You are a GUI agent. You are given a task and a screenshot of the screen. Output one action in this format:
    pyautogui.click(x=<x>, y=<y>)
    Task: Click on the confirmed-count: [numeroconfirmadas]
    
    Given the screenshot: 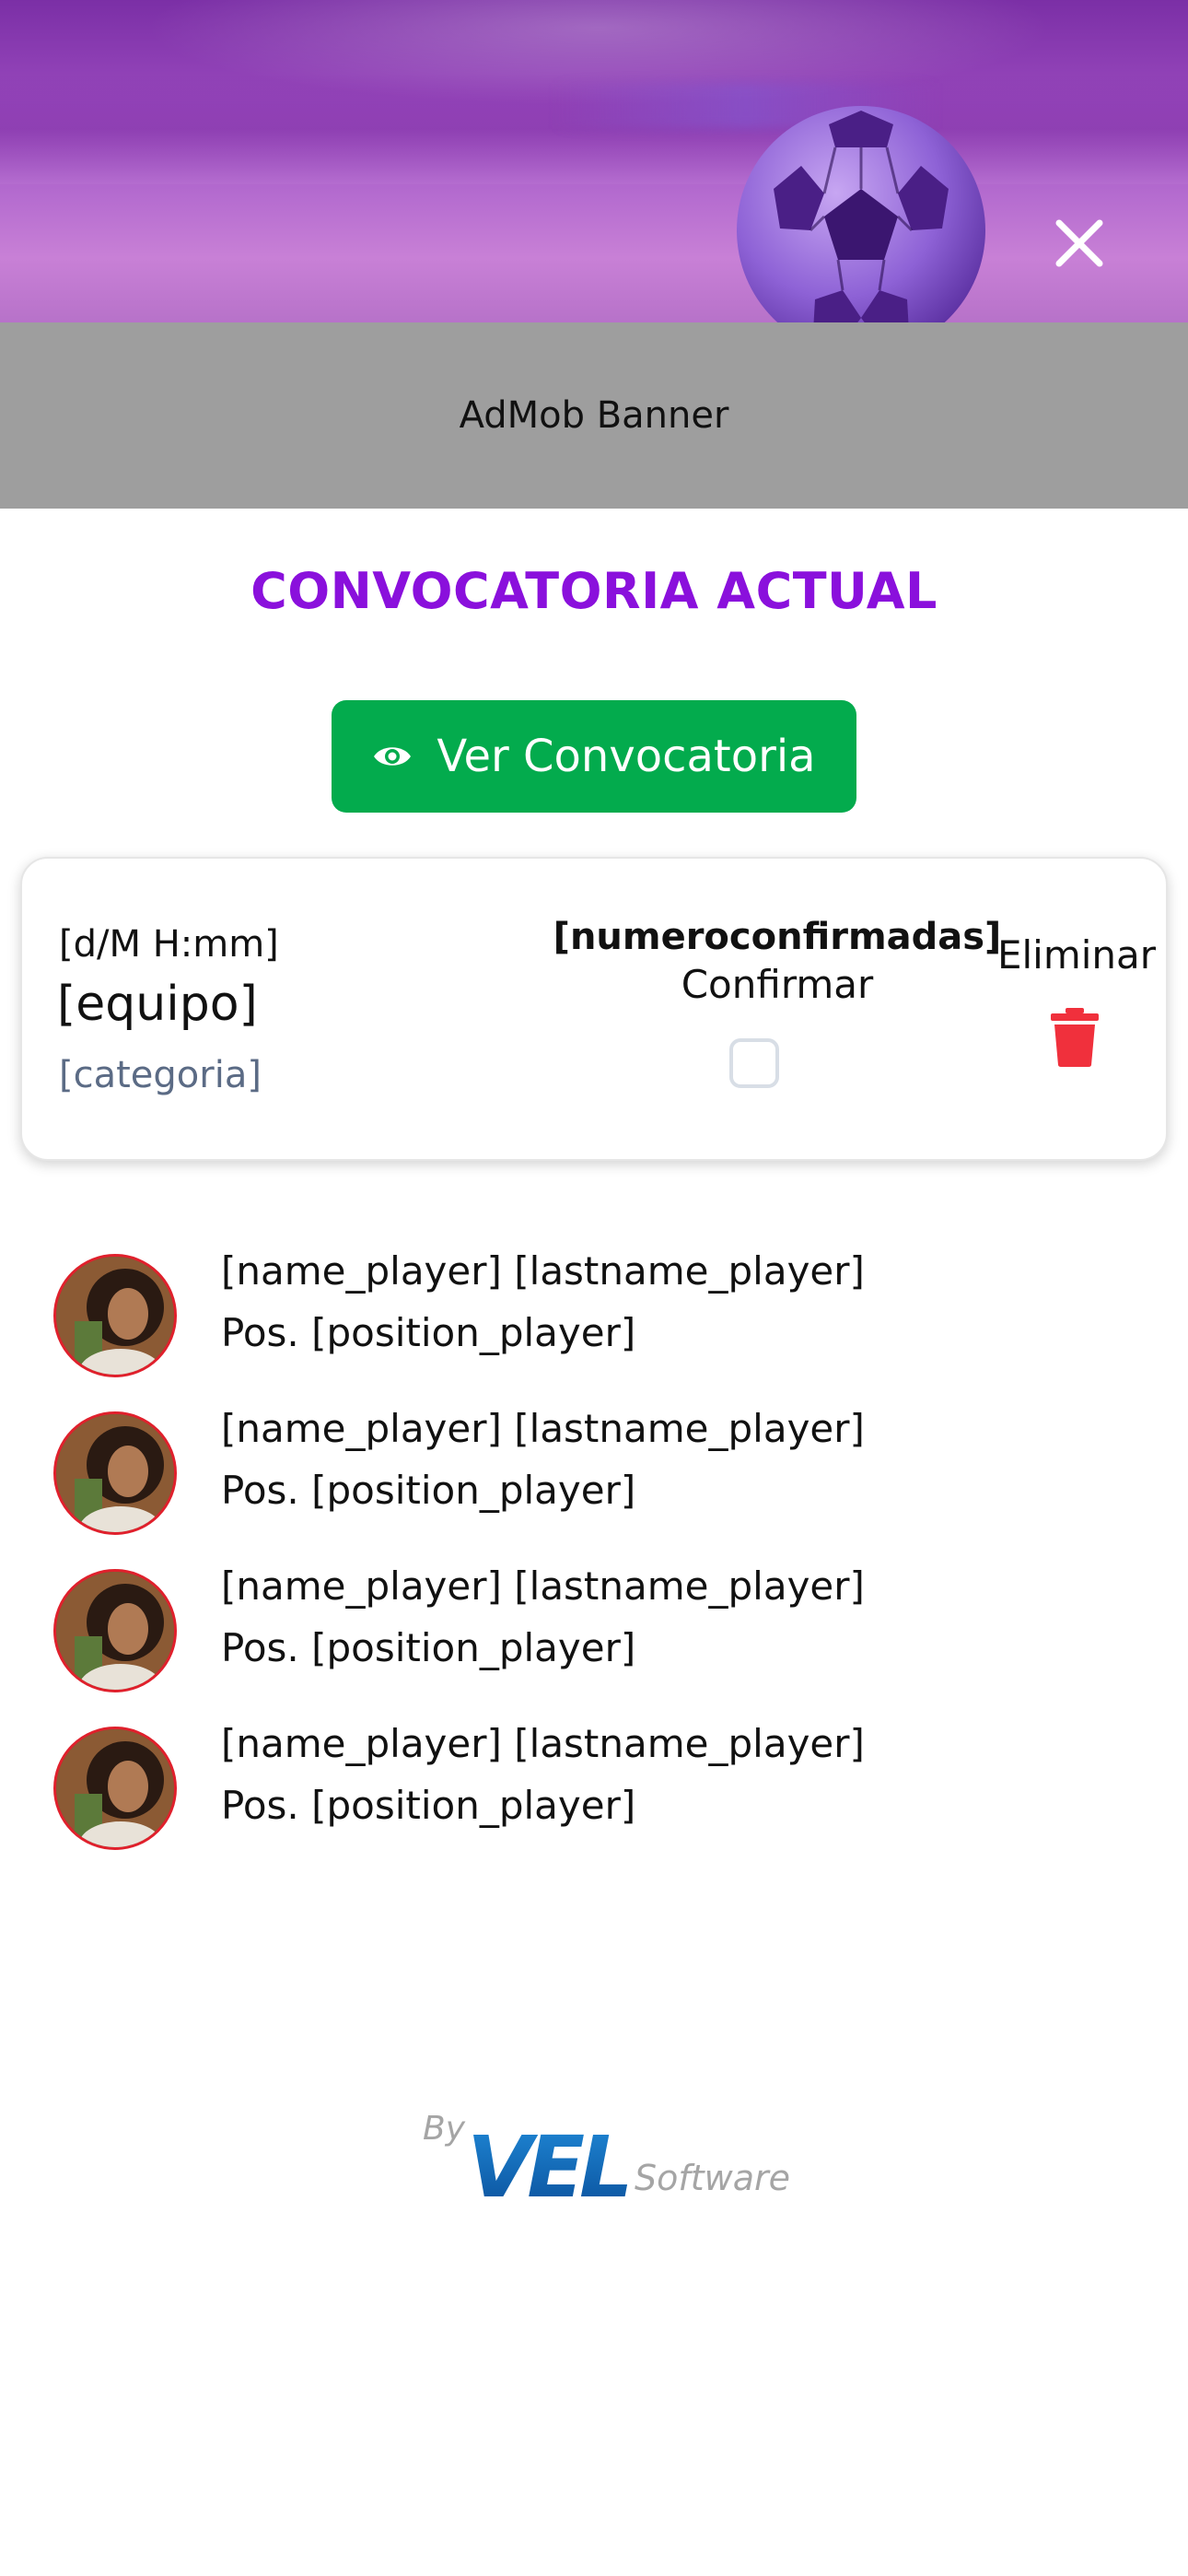 What is the action you would take?
    pyautogui.click(x=777, y=937)
    